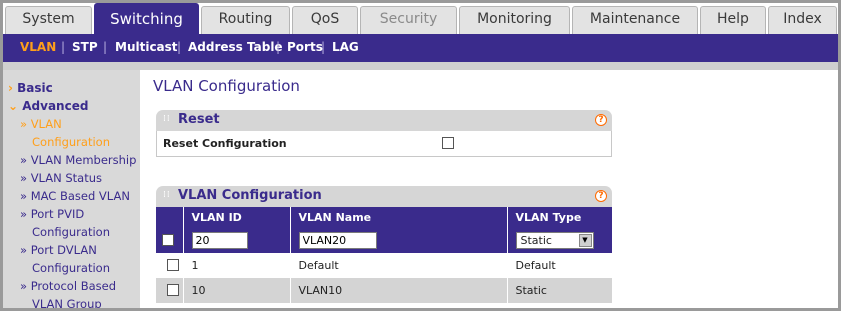 This screenshot has height=311, width=841. I want to click on nav-basic-label: Basic, so click(35, 88).